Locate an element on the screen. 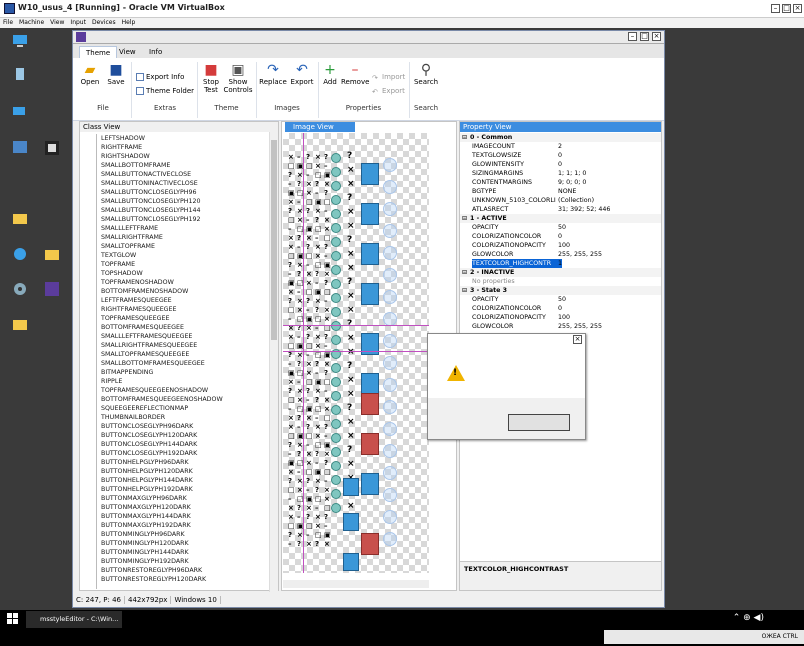  class-list-item: RIGHTFRAME is located at coordinates (186, 147).